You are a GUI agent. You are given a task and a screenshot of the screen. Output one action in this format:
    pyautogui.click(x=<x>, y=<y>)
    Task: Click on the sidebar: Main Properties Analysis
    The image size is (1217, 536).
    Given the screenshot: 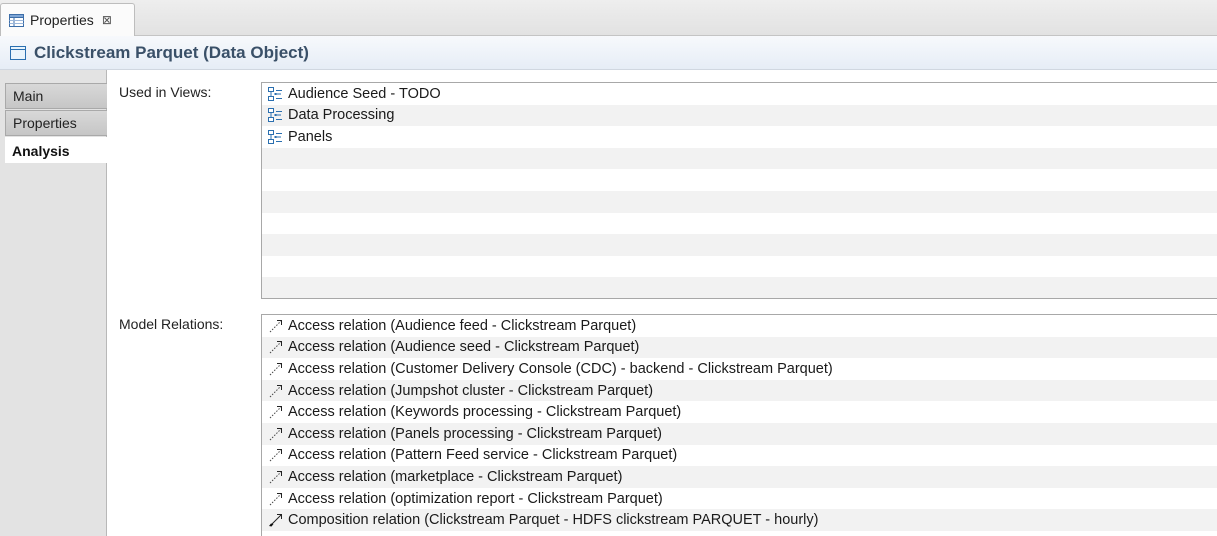 What is the action you would take?
    pyautogui.click(x=53, y=303)
    